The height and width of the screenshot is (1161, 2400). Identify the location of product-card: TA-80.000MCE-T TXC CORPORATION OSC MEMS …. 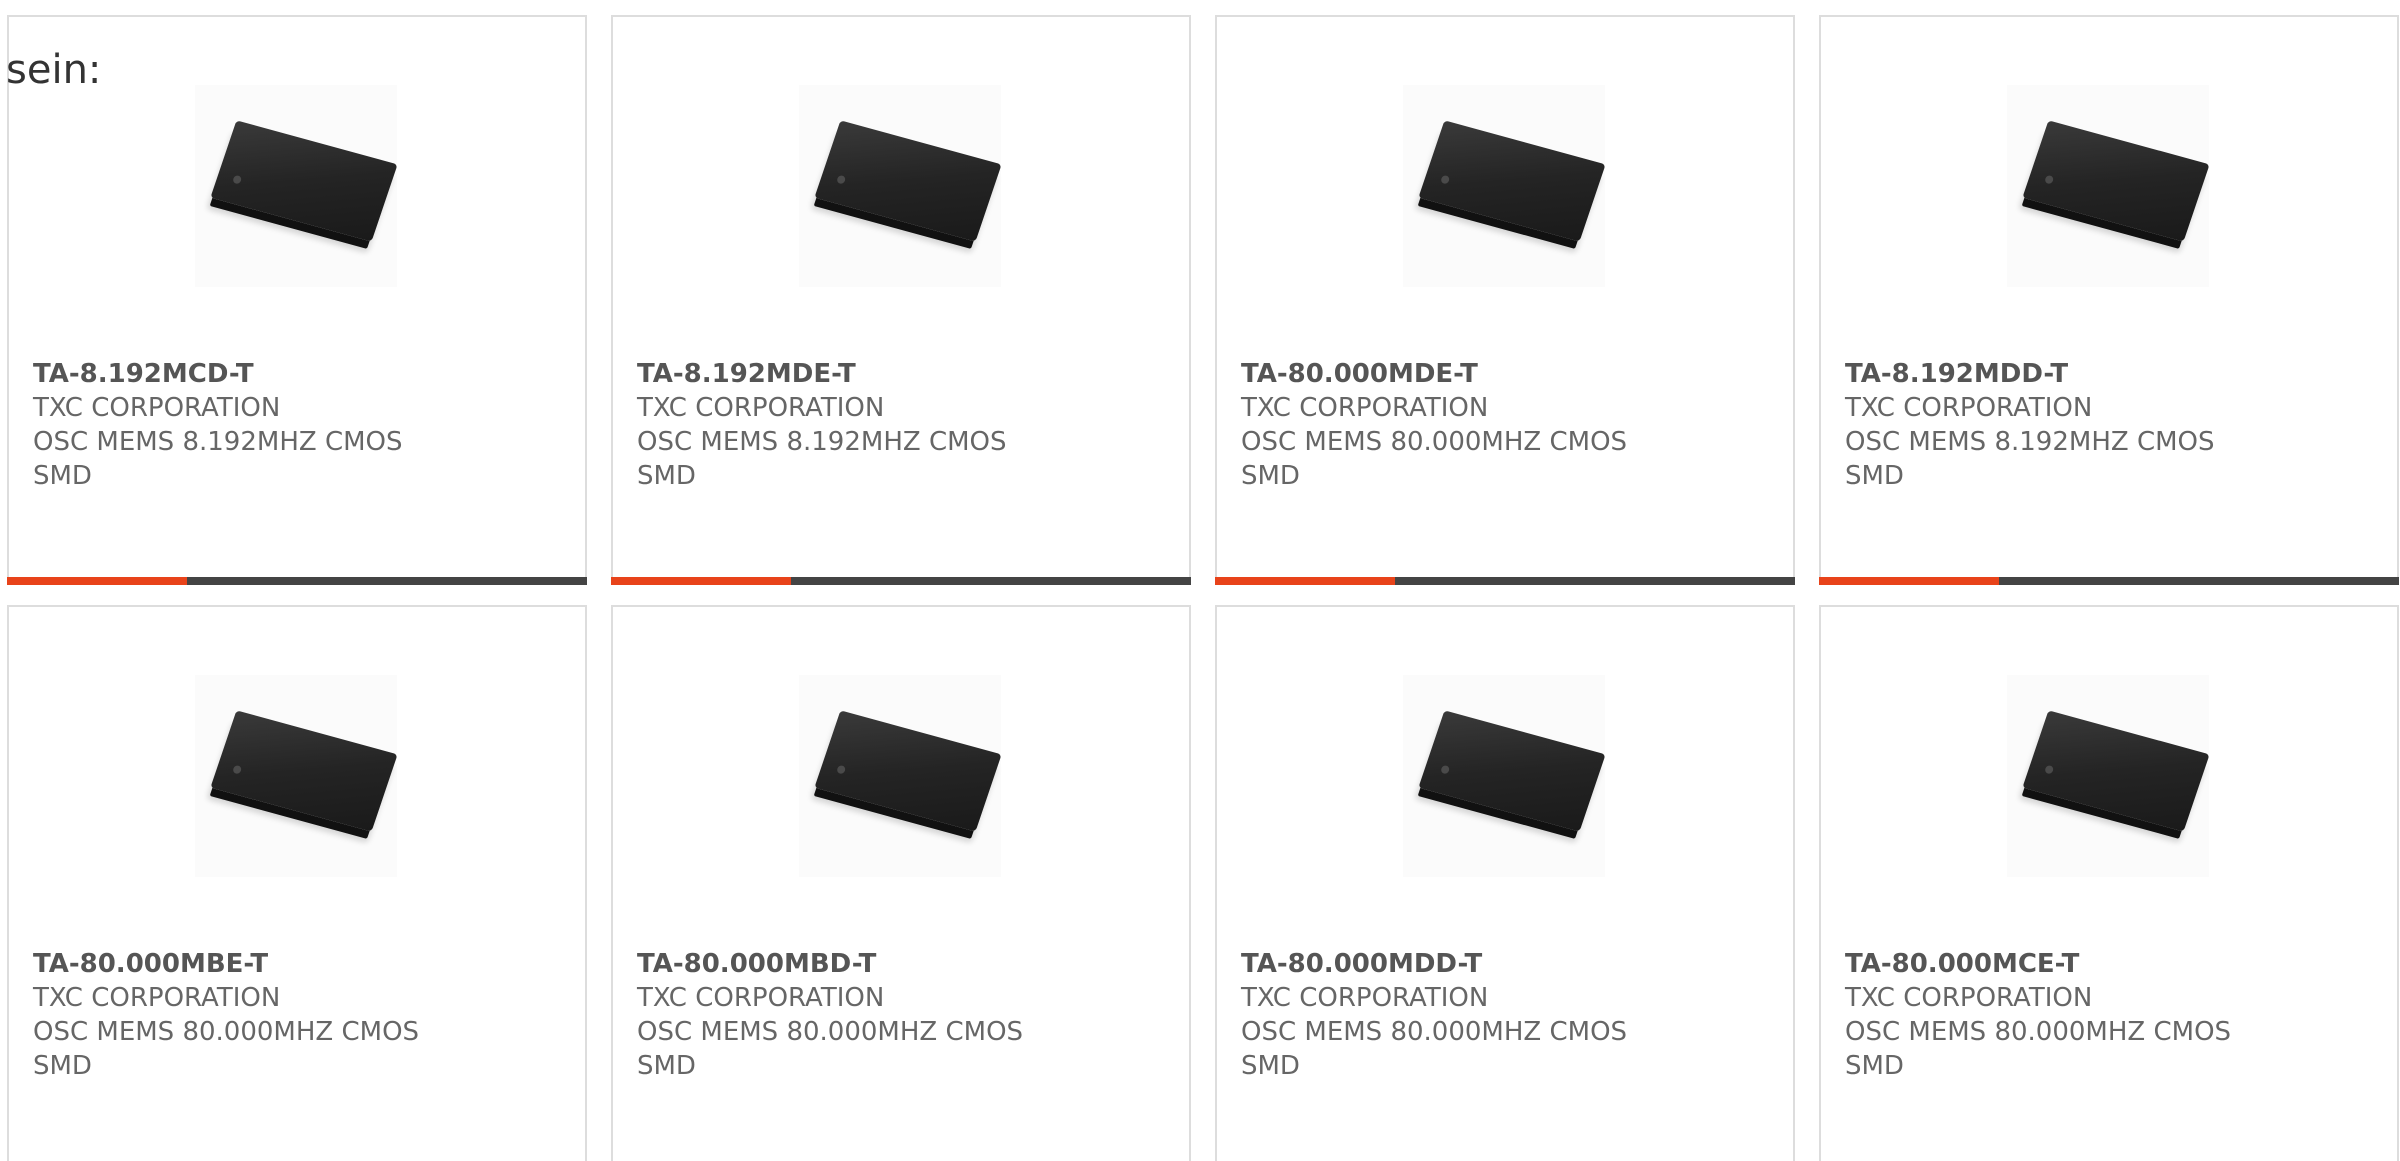
(2109, 883).